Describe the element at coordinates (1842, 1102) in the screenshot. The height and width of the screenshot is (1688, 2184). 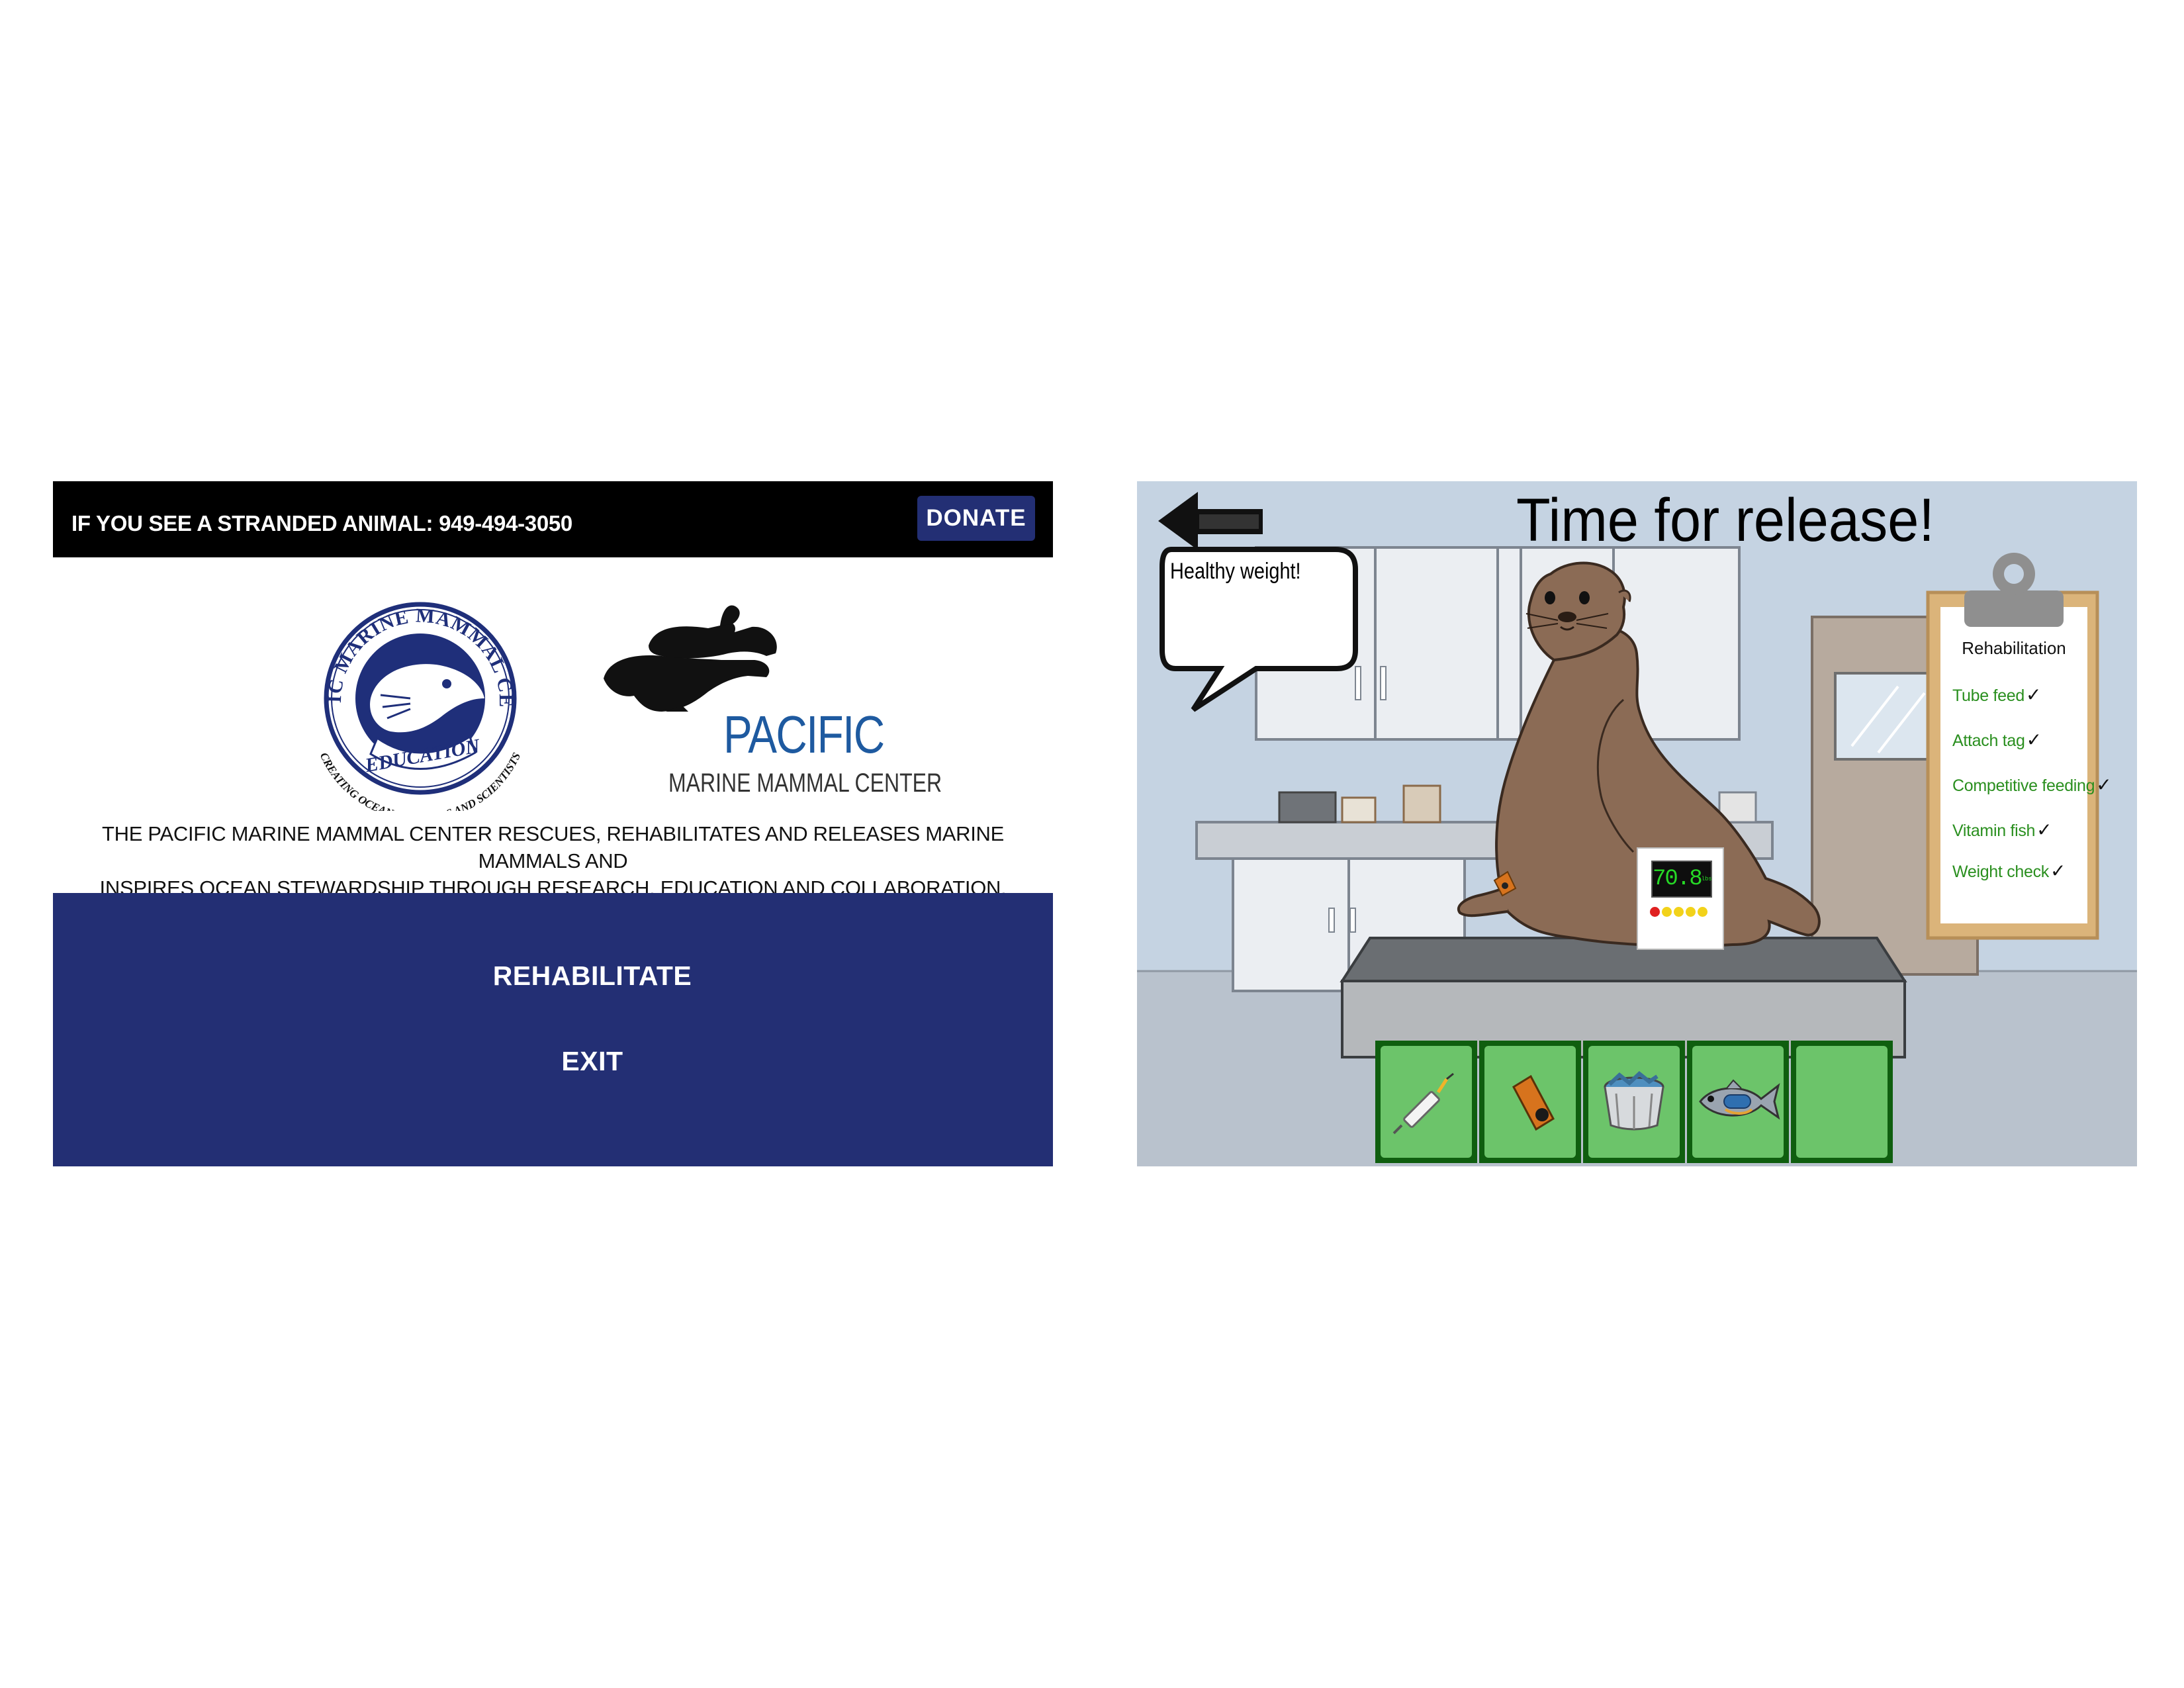
I see `tool-slot-empty` at that location.